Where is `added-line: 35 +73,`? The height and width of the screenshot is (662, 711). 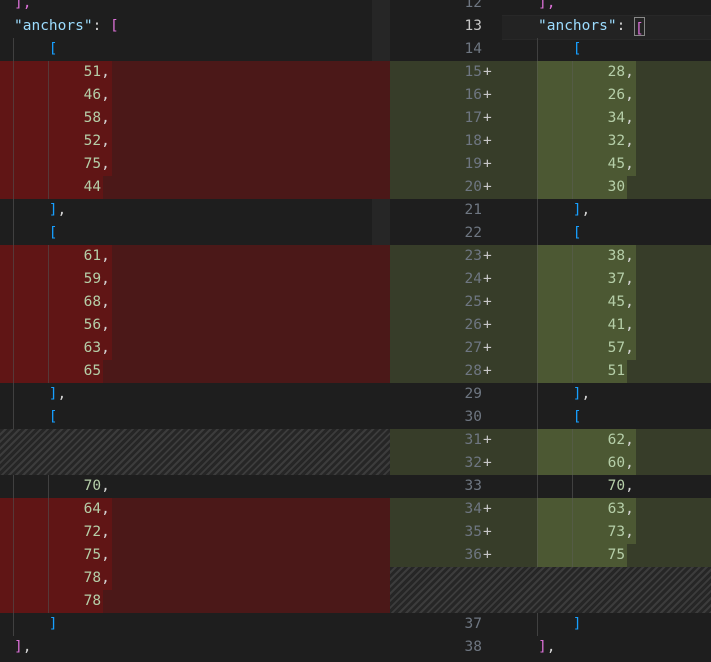
added-line: 35 +73, is located at coordinates (550, 532).